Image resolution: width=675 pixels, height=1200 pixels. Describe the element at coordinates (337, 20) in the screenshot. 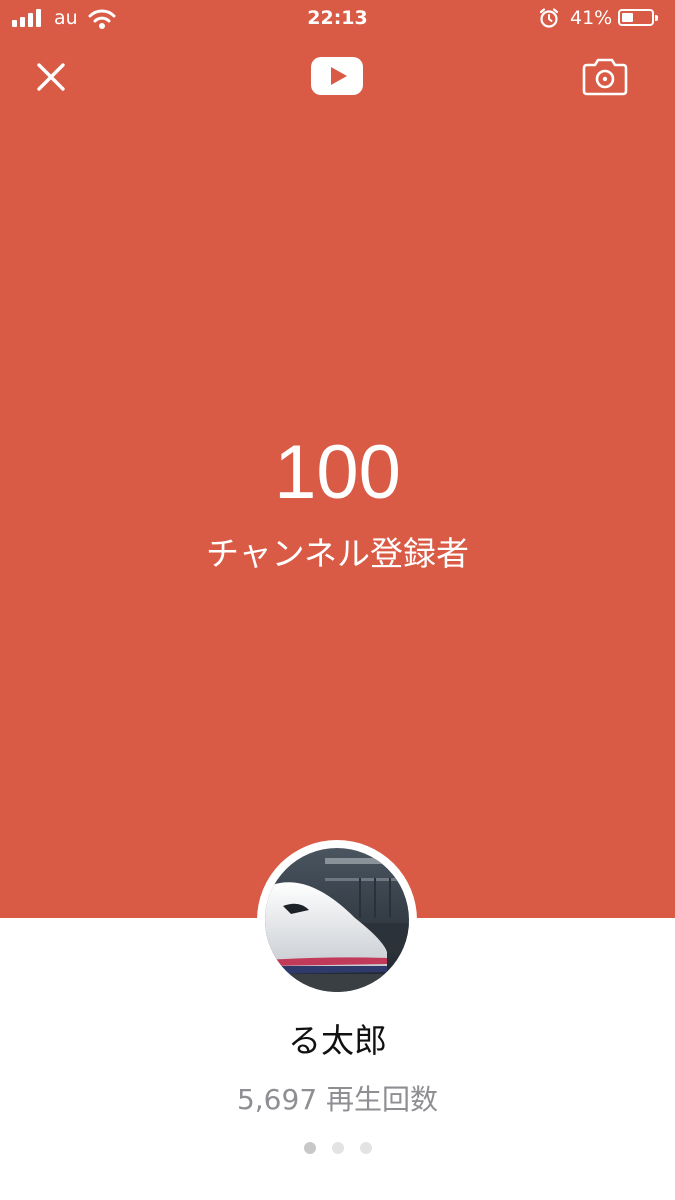

I see `status-bar: au 22:13 41%` at that location.